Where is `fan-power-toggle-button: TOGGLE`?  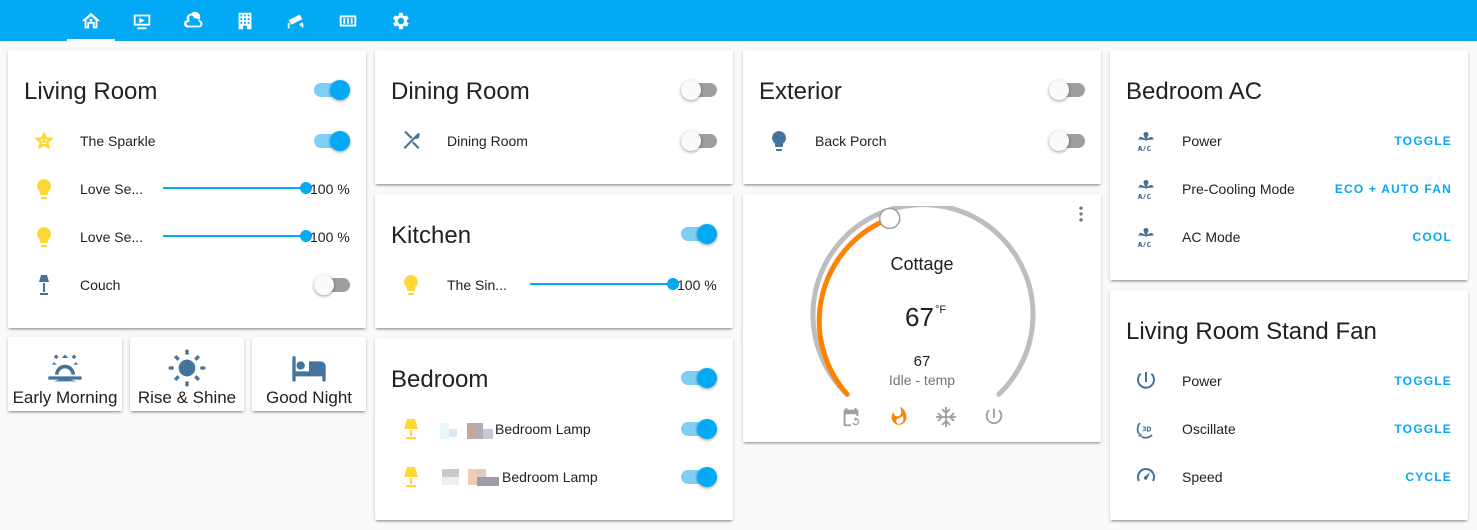 fan-power-toggle-button: TOGGLE is located at coordinates (1423, 381).